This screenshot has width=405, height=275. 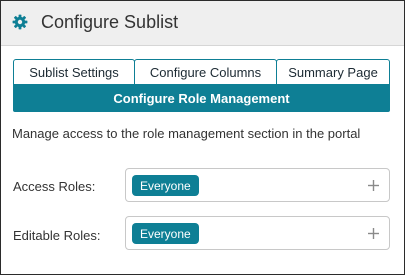 What do you see at coordinates (165, 185) in the screenshot?
I see `access-roles-chip-everyone: Everyone` at bounding box center [165, 185].